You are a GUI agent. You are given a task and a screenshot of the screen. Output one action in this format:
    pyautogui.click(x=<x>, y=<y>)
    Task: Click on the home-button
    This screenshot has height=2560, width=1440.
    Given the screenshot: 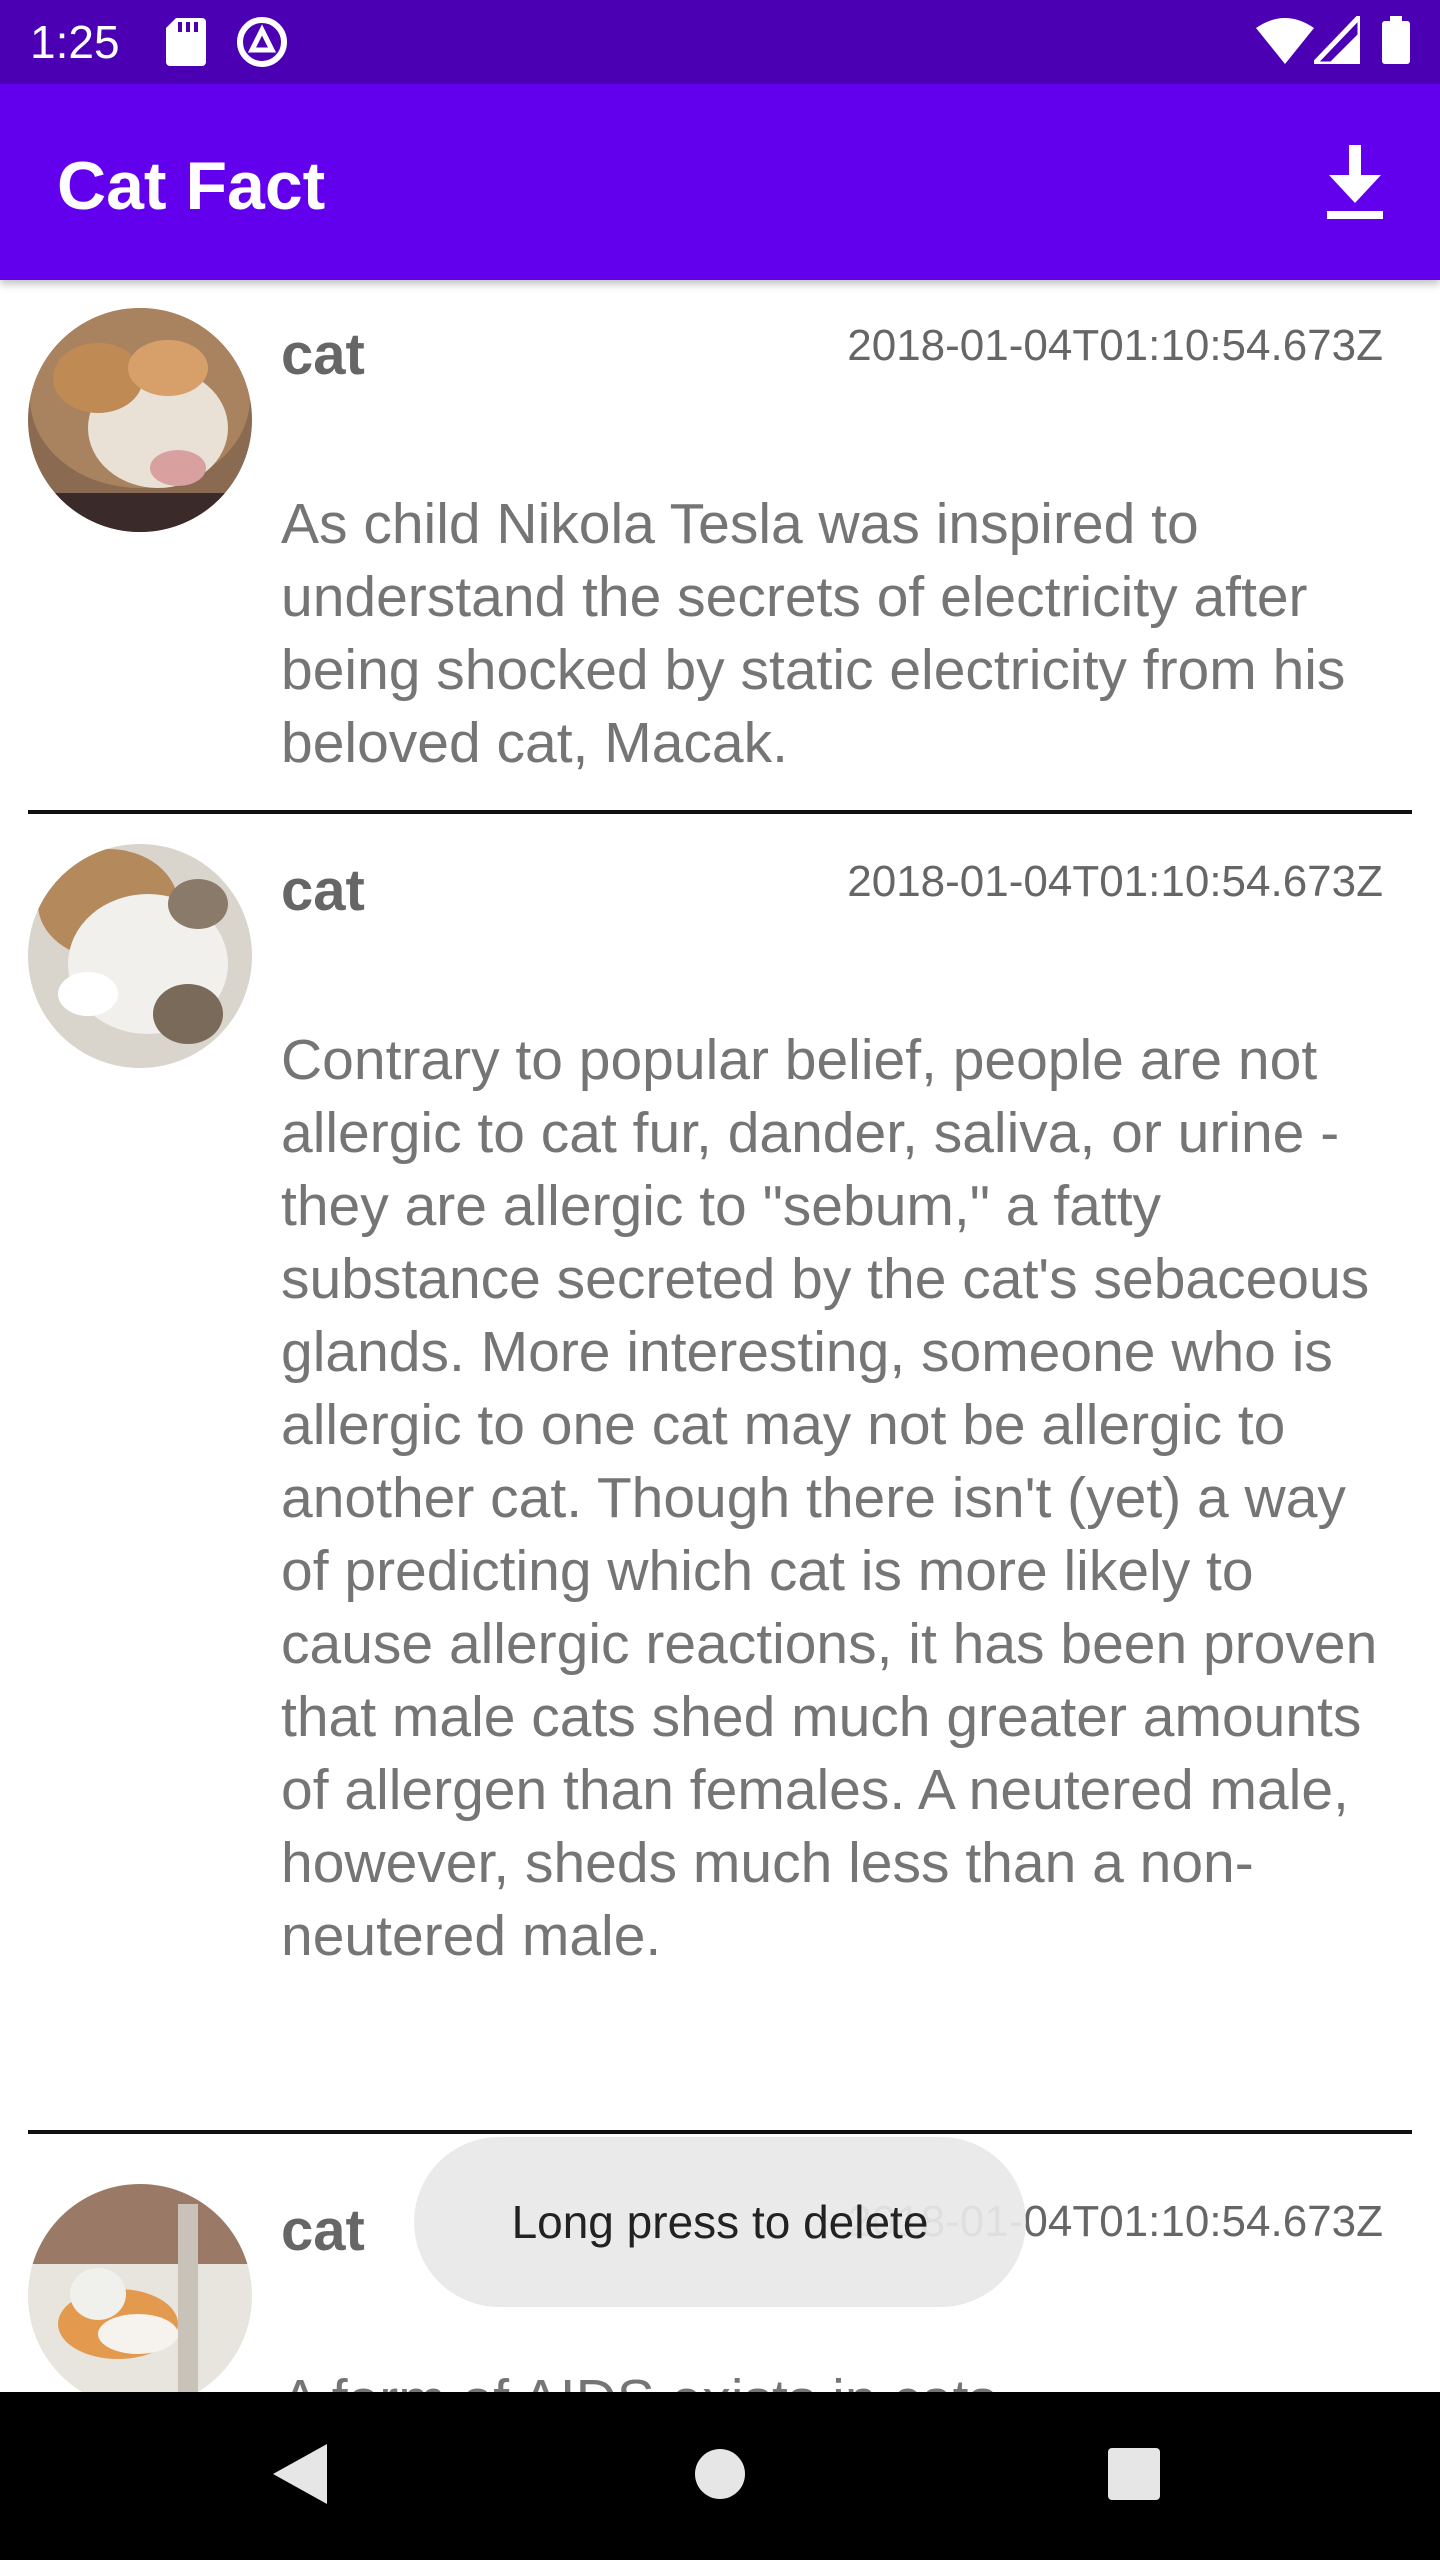 What is the action you would take?
    pyautogui.click(x=720, y=2476)
    